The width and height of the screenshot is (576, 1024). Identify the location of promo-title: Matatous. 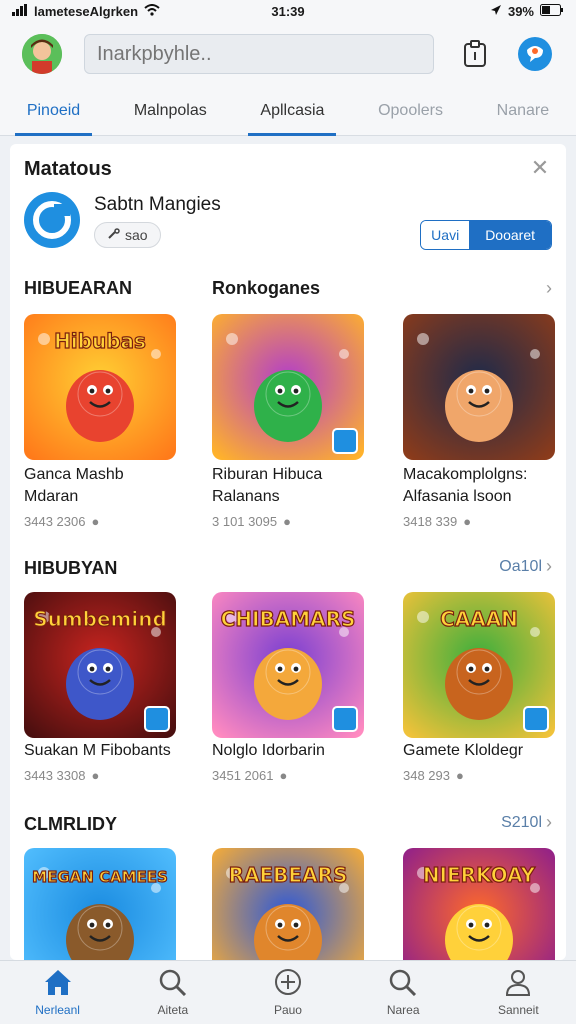
(68, 169).